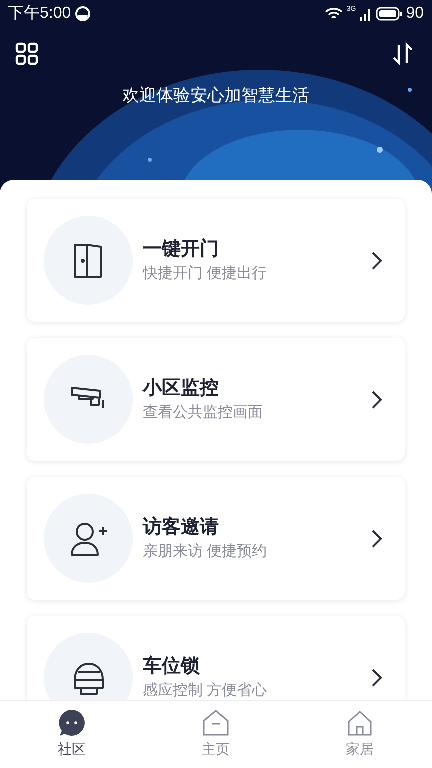 The image size is (432, 768). Describe the element at coordinates (172, 667) in the screenshot. I see `feature-title: 车位锁` at that location.